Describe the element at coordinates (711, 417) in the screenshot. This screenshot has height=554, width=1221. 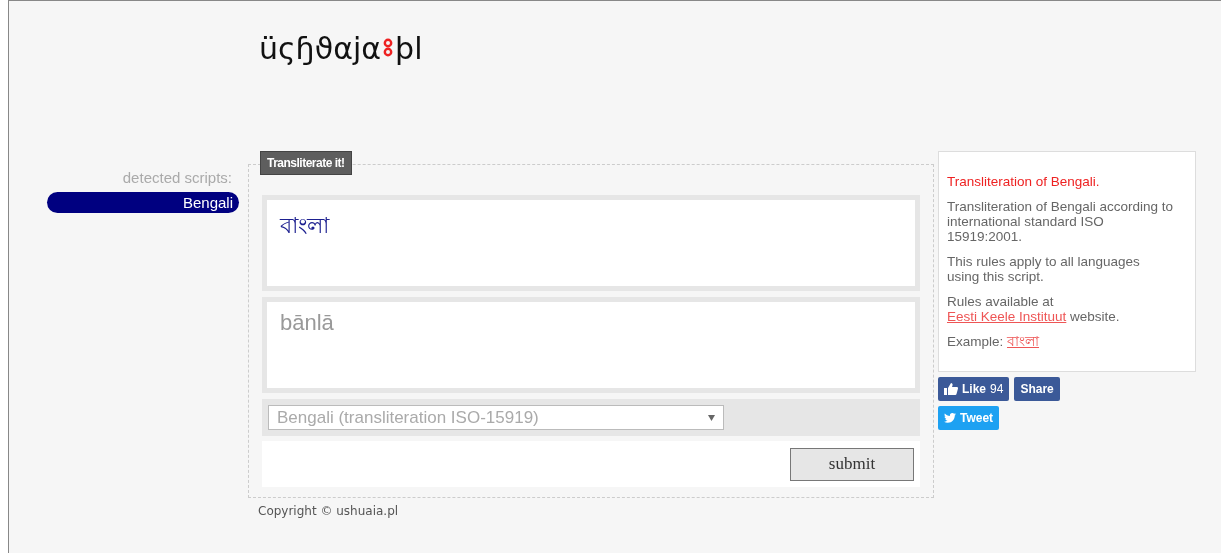
I see `caret-icon` at that location.